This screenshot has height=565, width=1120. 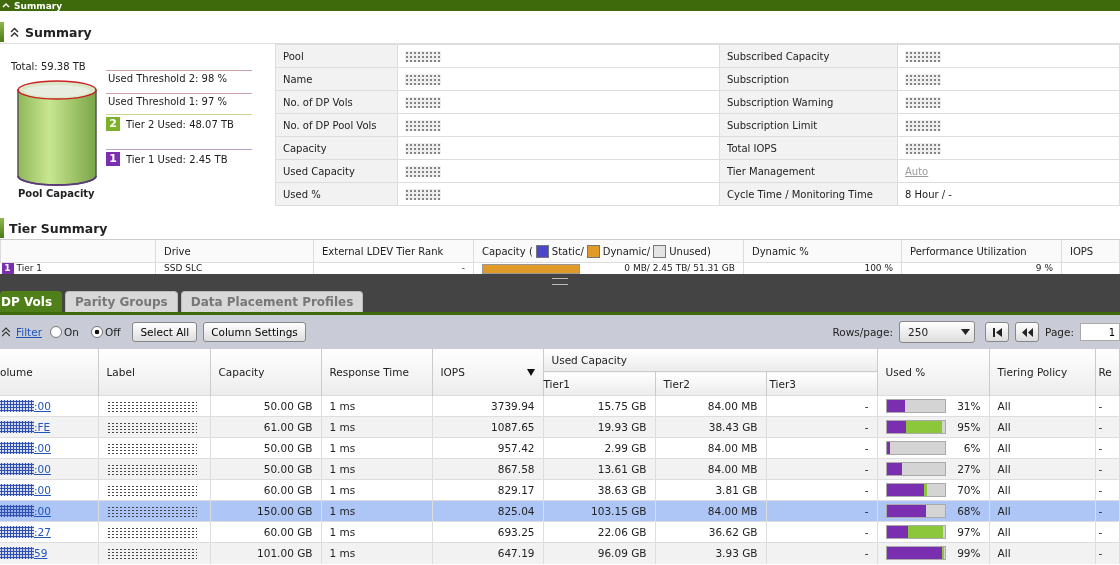 I want to click on table-row: :00 150.00 GB 1 ms 825.04 103.15 GB 84.00 MB - 68% All -, so click(x=560, y=511).